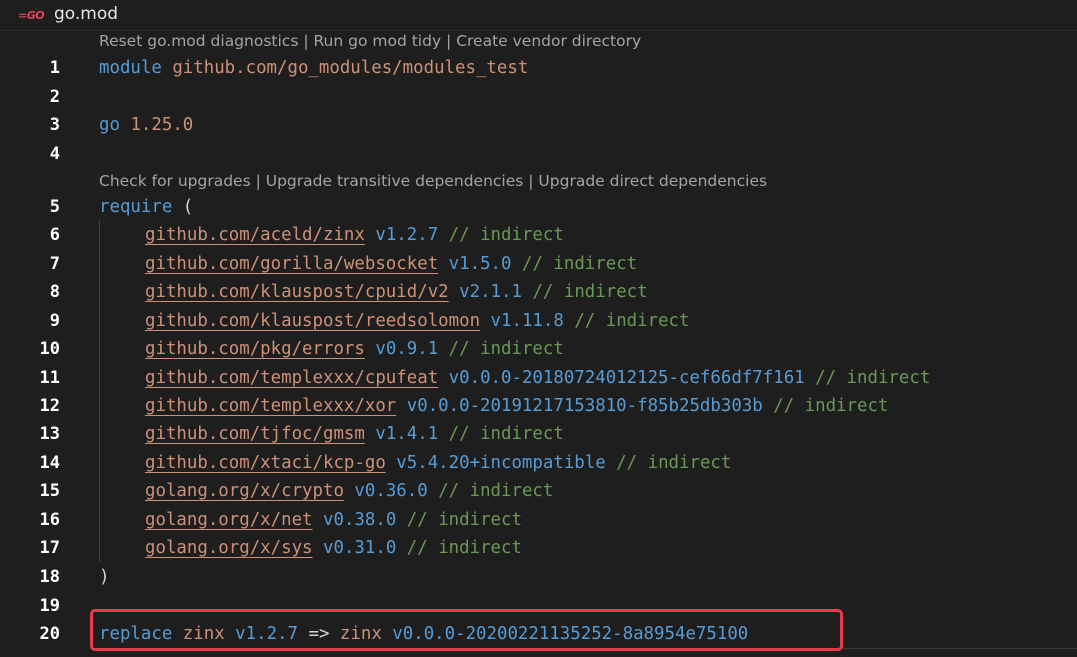 The height and width of the screenshot is (657, 1077). What do you see at coordinates (54, 97) in the screenshot?
I see `line-number: 2` at bounding box center [54, 97].